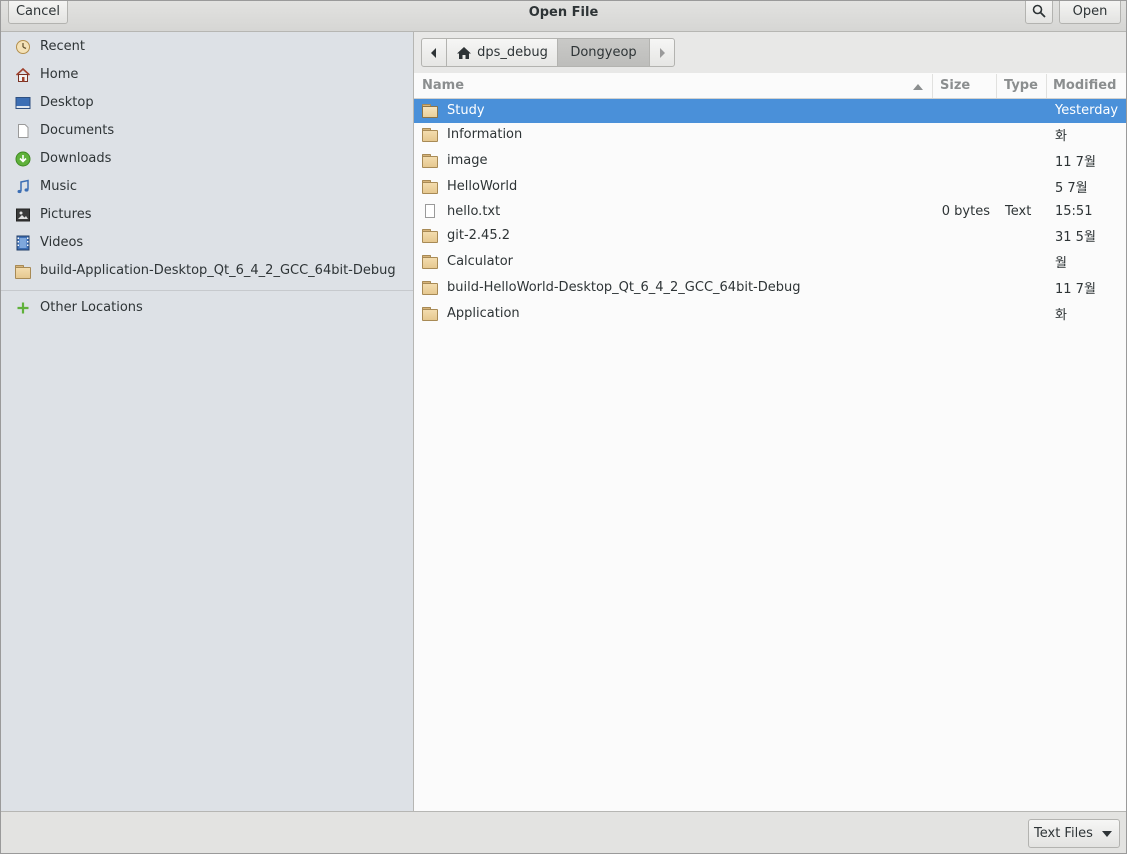 Image resolution: width=1127 pixels, height=854 pixels. Describe the element at coordinates (23, 47) in the screenshot. I see `recent-icon` at that location.